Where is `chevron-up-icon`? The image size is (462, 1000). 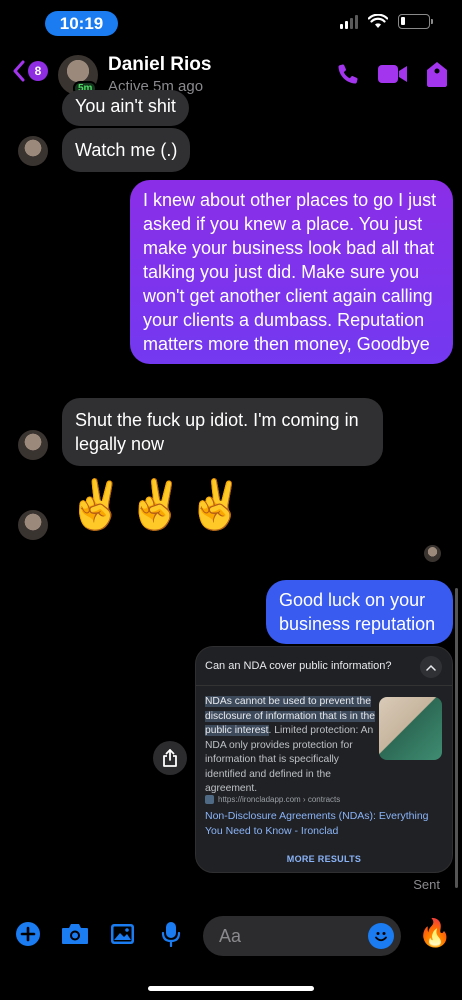
chevron-up-icon is located at coordinates (431, 667).